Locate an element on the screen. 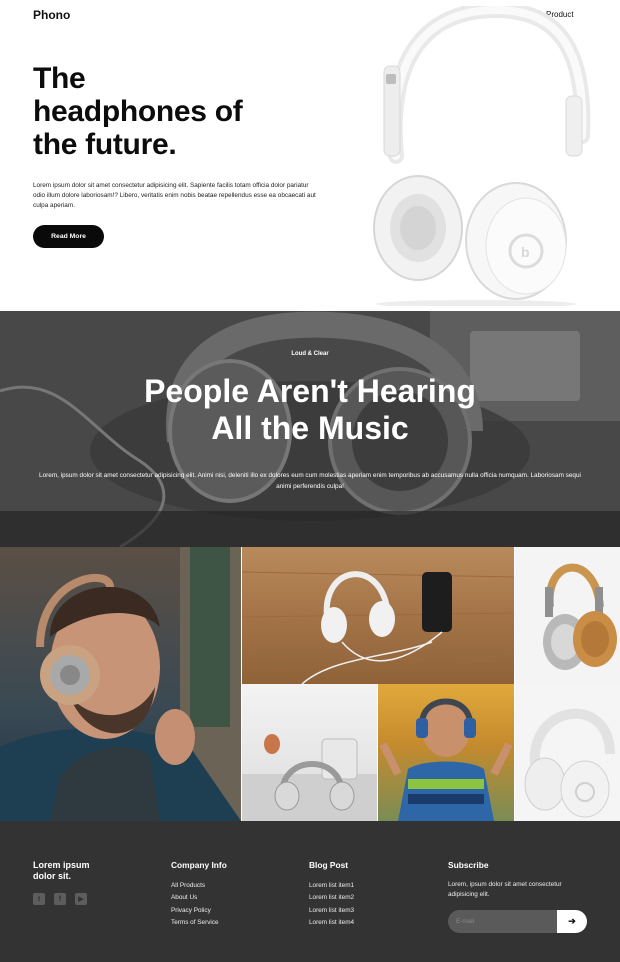  white-headphones-photo is located at coordinates (567, 752).